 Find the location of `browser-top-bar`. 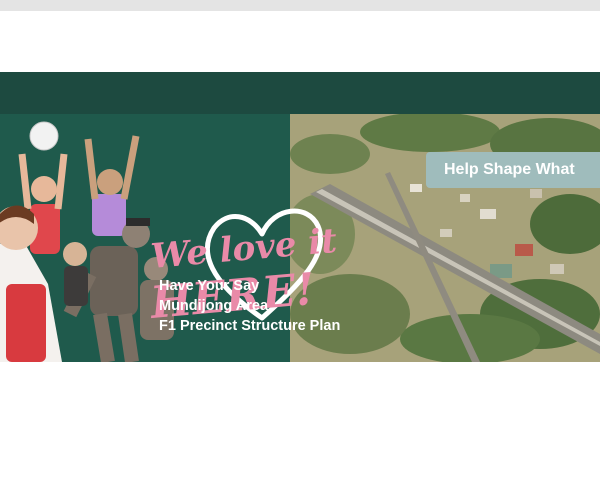

browser-top-bar is located at coordinates (300, 5).